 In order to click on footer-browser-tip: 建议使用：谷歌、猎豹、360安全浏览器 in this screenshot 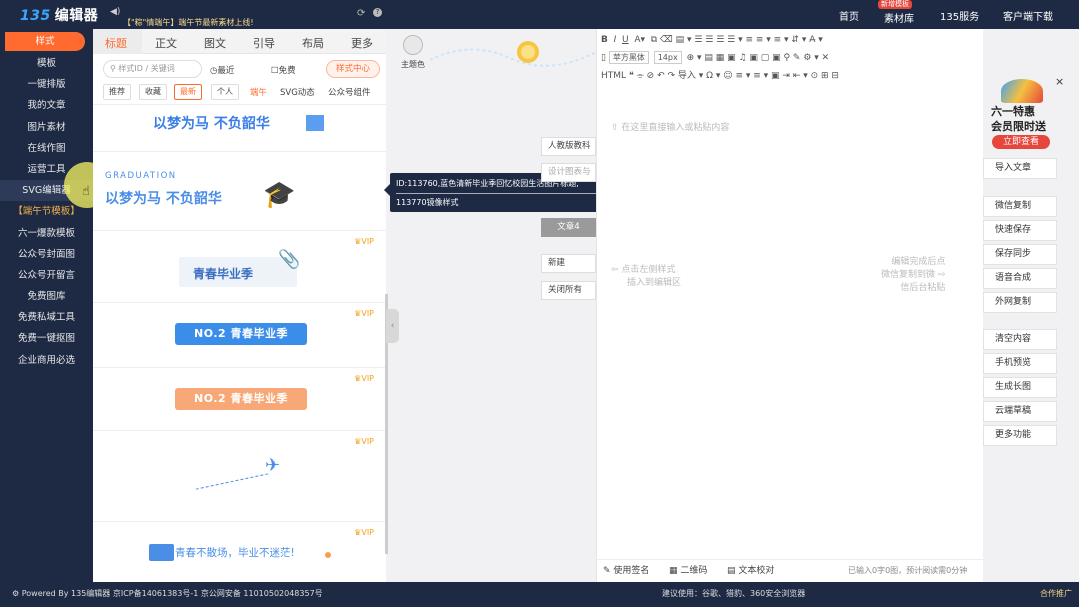, I will do `click(734, 593)`.